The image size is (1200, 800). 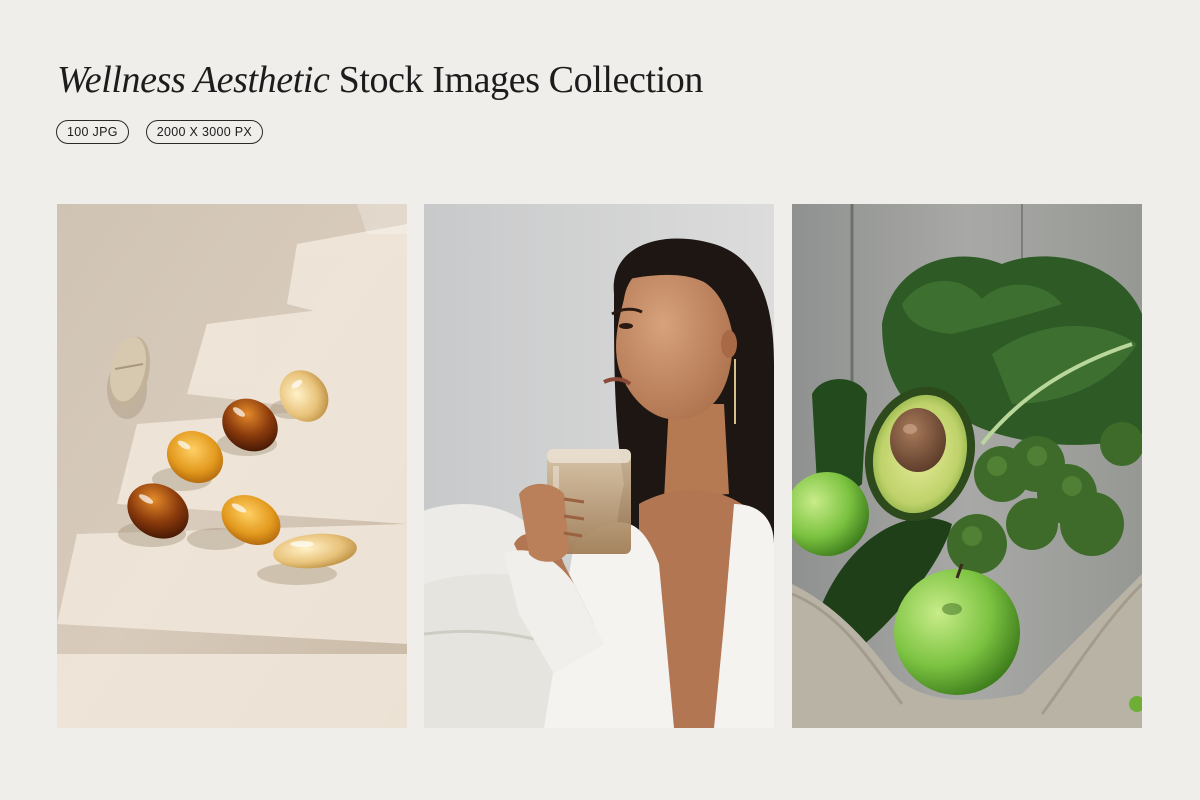 What do you see at coordinates (193, 80) in the screenshot?
I see `title-italic: Wellness Aesthetic` at bounding box center [193, 80].